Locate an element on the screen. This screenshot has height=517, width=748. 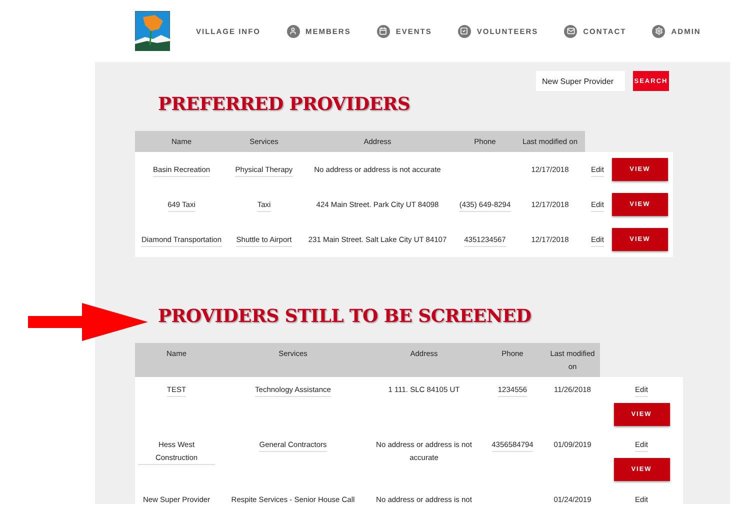
checkbox-icon is located at coordinates (464, 31).